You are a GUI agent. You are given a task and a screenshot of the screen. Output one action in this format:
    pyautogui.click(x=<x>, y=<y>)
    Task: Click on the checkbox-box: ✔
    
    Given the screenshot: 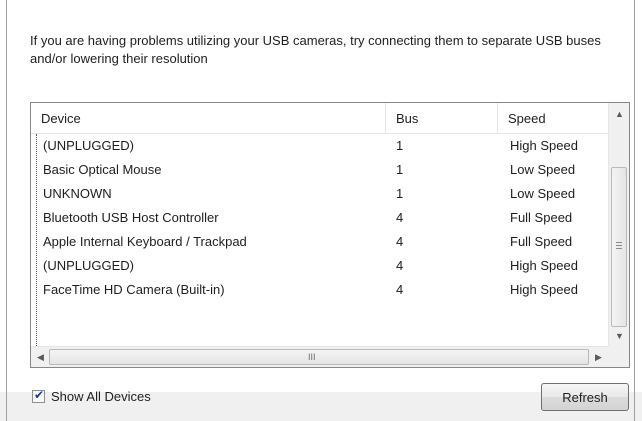 What is the action you would take?
    pyautogui.click(x=38, y=395)
    